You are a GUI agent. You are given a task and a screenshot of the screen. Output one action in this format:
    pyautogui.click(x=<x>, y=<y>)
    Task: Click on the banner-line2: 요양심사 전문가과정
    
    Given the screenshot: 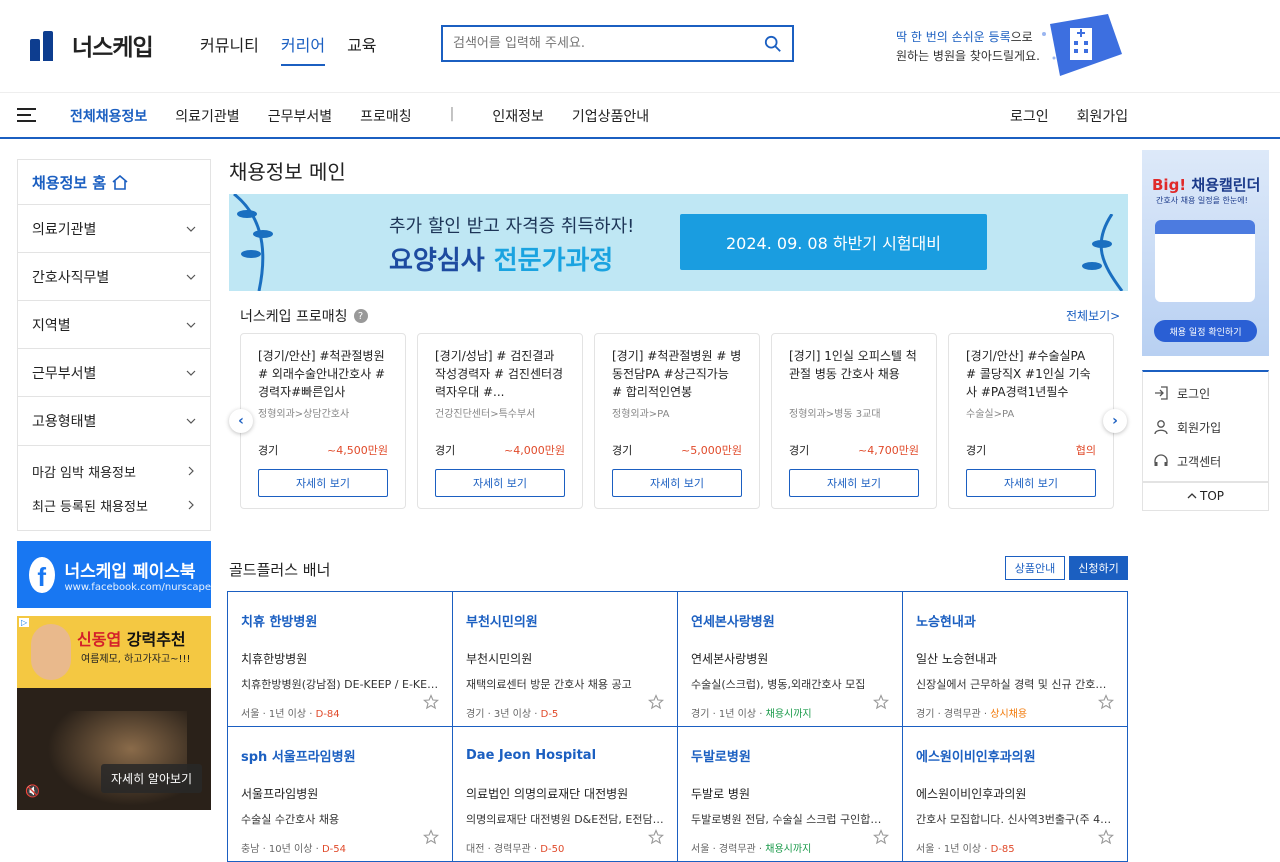 What is the action you would take?
    pyautogui.click(x=501, y=258)
    